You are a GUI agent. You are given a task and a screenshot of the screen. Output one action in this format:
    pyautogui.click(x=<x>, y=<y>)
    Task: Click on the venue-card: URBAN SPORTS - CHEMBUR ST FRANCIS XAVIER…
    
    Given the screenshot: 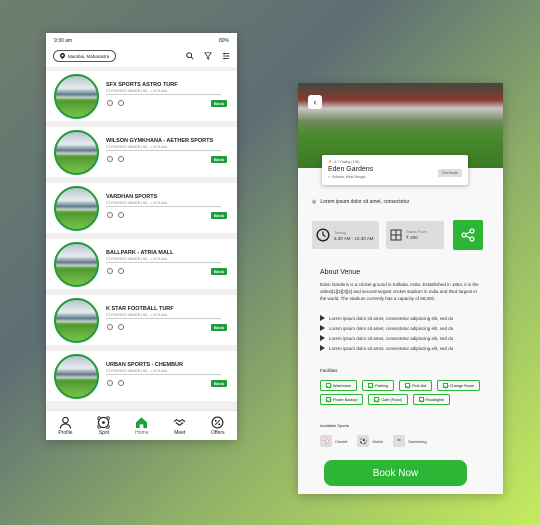 What is the action you would take?
    pyautogui.click(x=141, y=376)
    